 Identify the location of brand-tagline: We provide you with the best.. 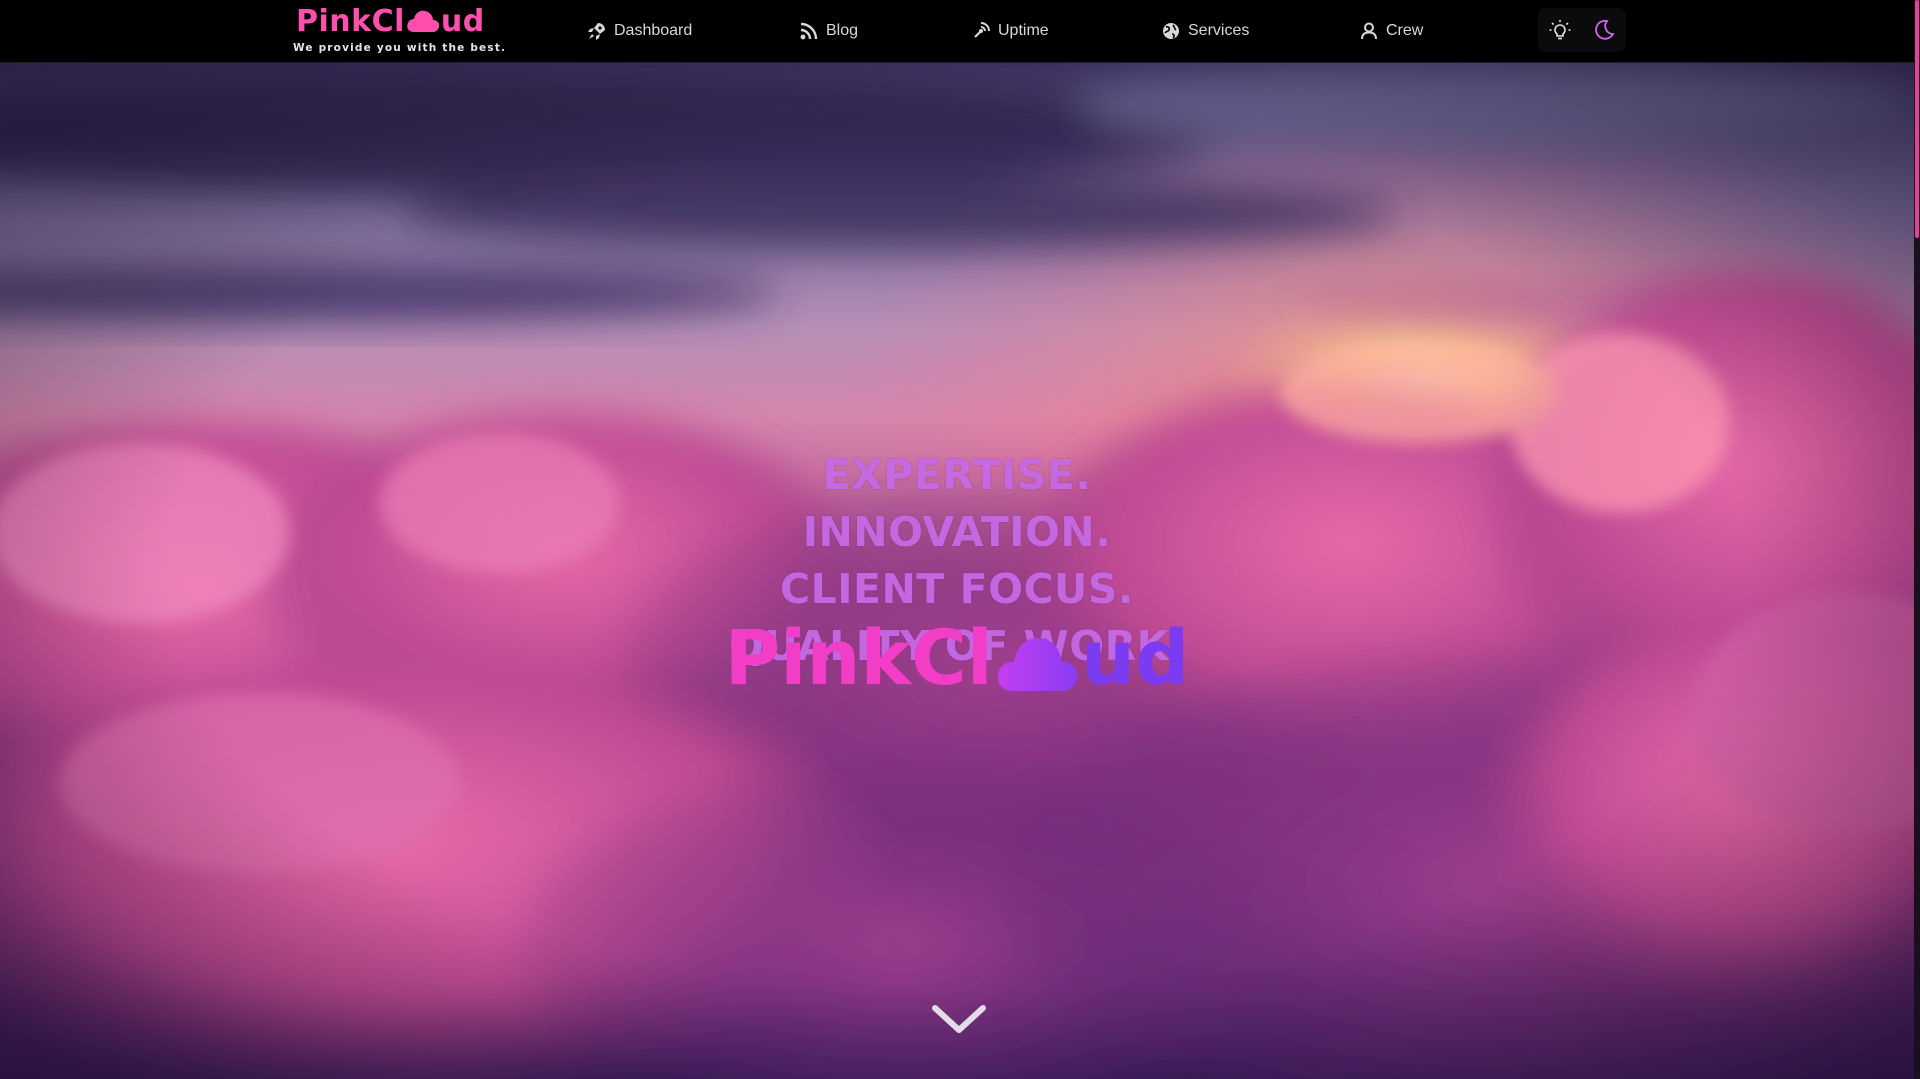
(400, 48).